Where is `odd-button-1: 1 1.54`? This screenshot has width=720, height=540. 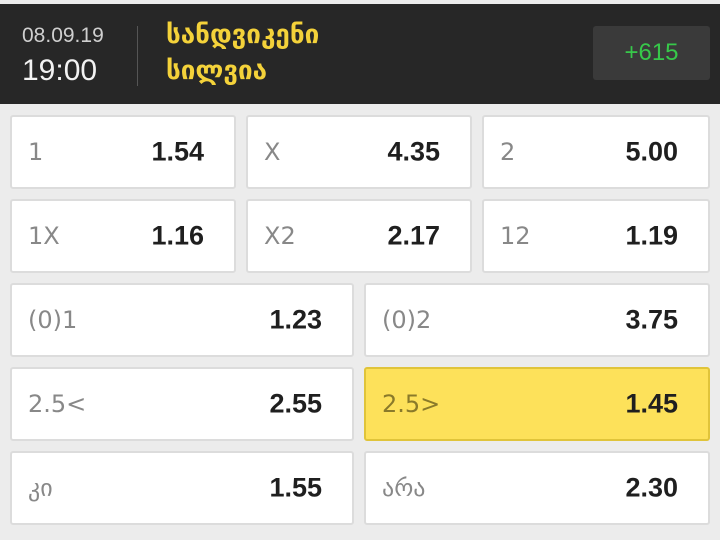
odd-button-1: 1 1.54 is located at coordinates (123, 152).